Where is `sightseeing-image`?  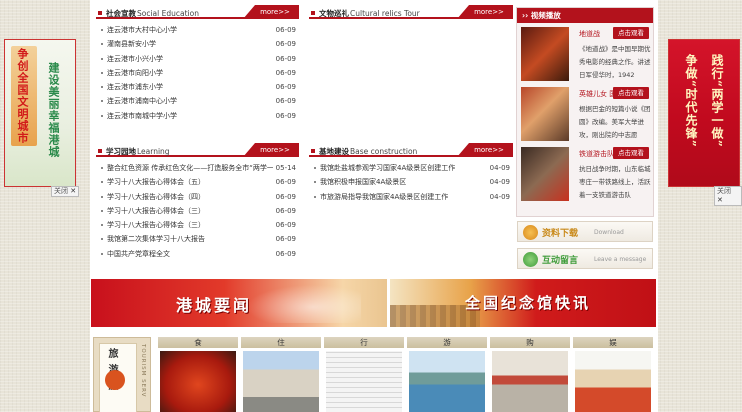 sightseeing-image is located at coordinates (447, 381).